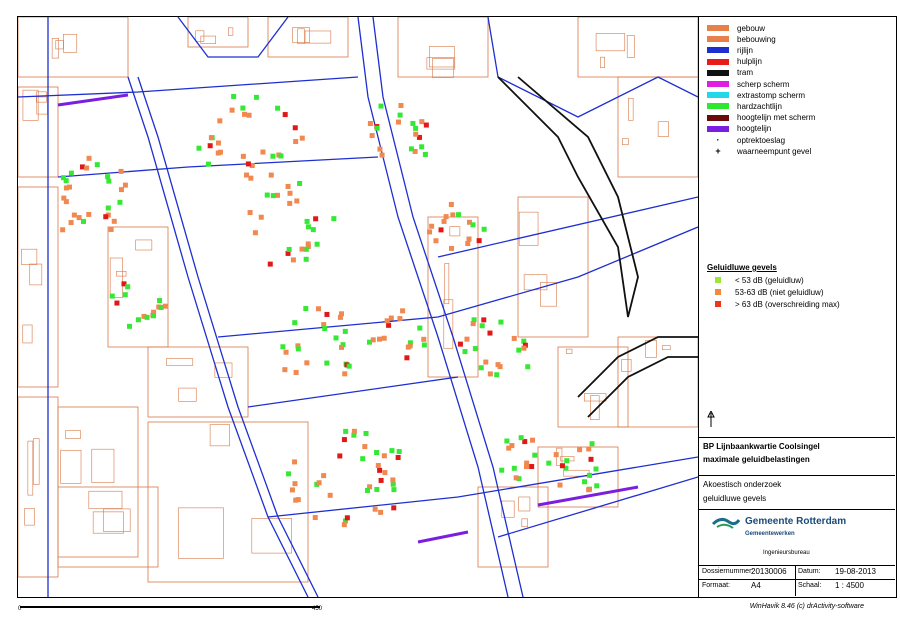  What do you see at coordinates (739, 129) in the screenshot?
I see `legend-item: hoogtelijn` at bounding box center [739, 129].